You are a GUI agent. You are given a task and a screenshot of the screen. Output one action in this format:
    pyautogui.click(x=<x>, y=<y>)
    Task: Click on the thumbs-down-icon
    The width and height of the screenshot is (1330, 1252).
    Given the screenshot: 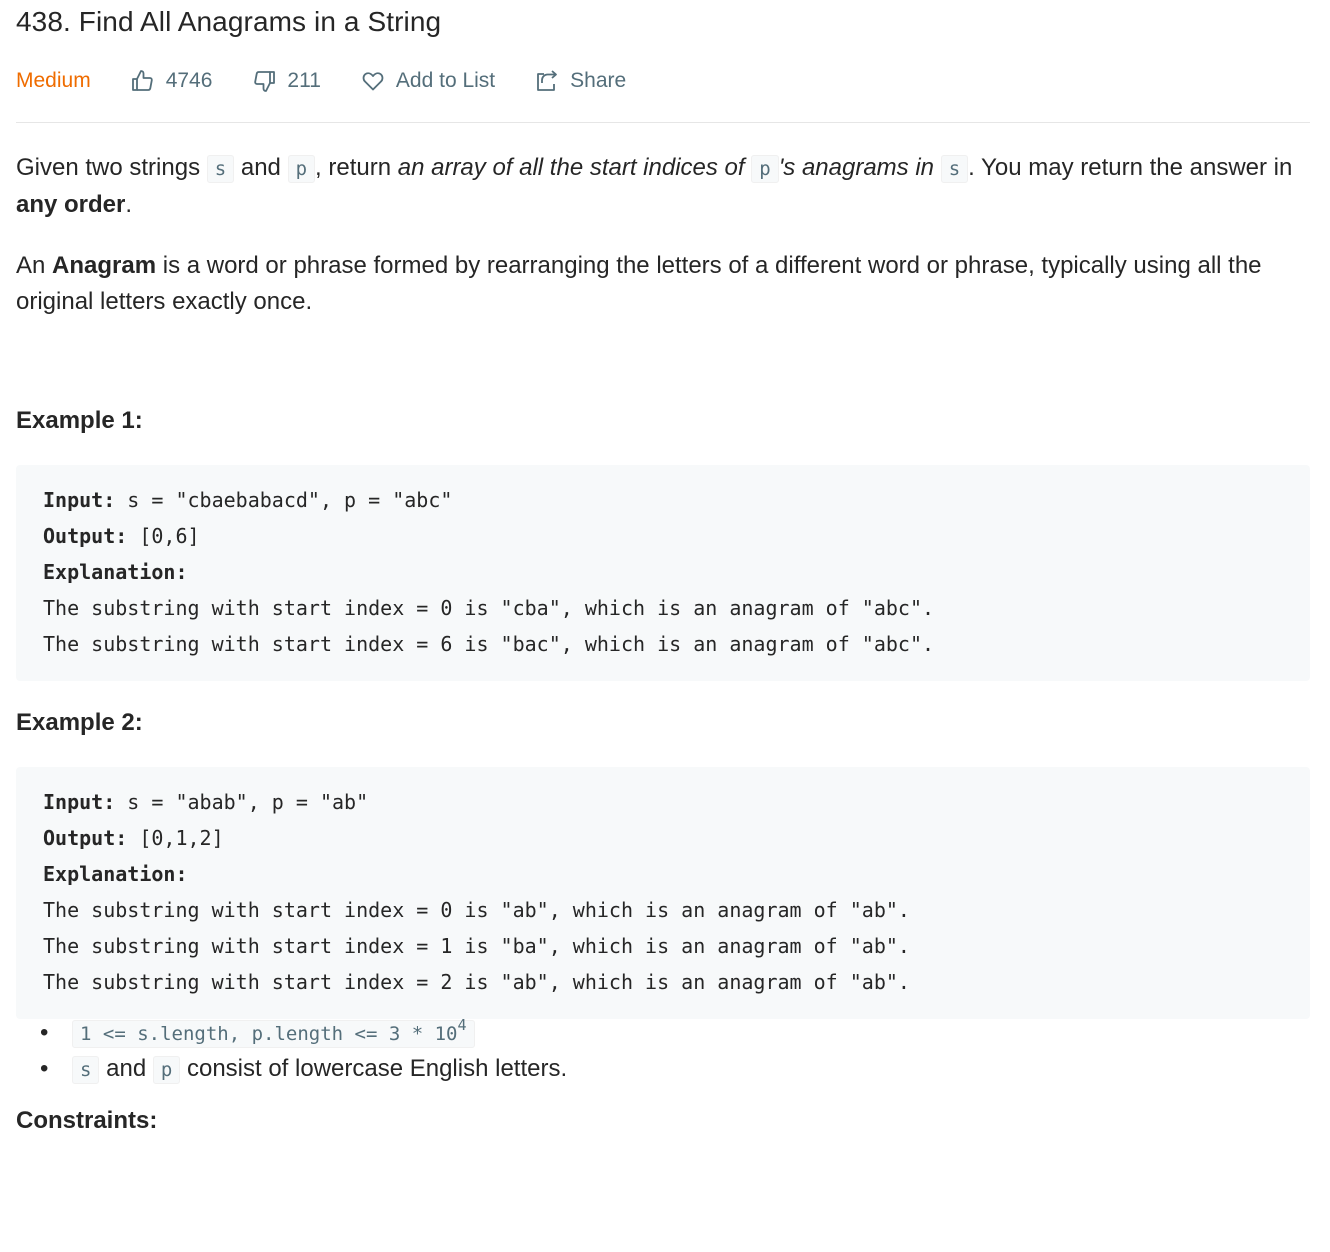 What is the action you would take?
    pyautogui.click(x=265, y=81)
    